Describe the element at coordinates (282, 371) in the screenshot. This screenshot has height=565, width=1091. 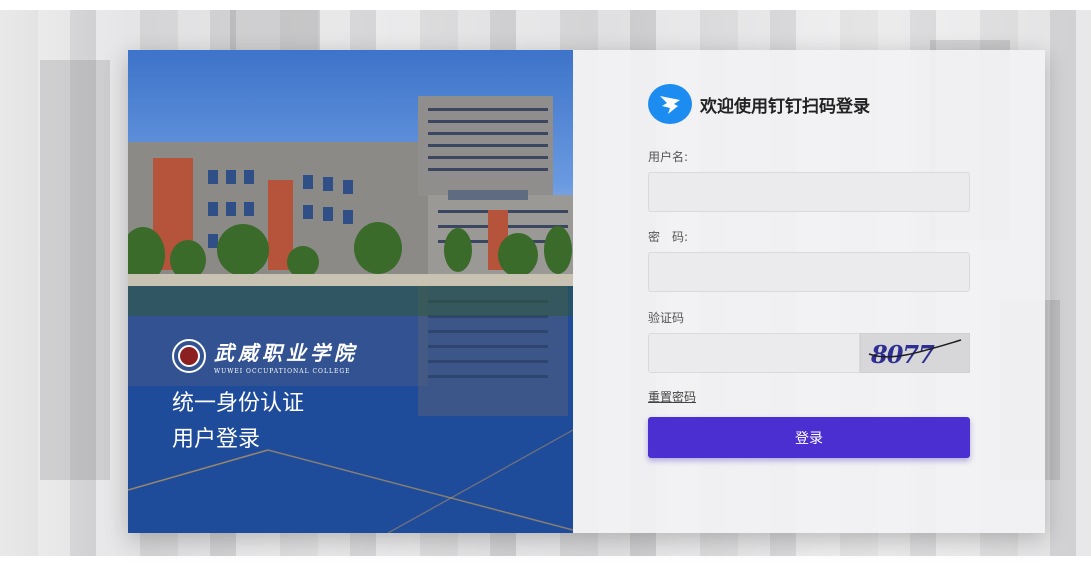
I see `college-name-en: WUWEI OCCUPATIONAL COLLEGE` at that location.